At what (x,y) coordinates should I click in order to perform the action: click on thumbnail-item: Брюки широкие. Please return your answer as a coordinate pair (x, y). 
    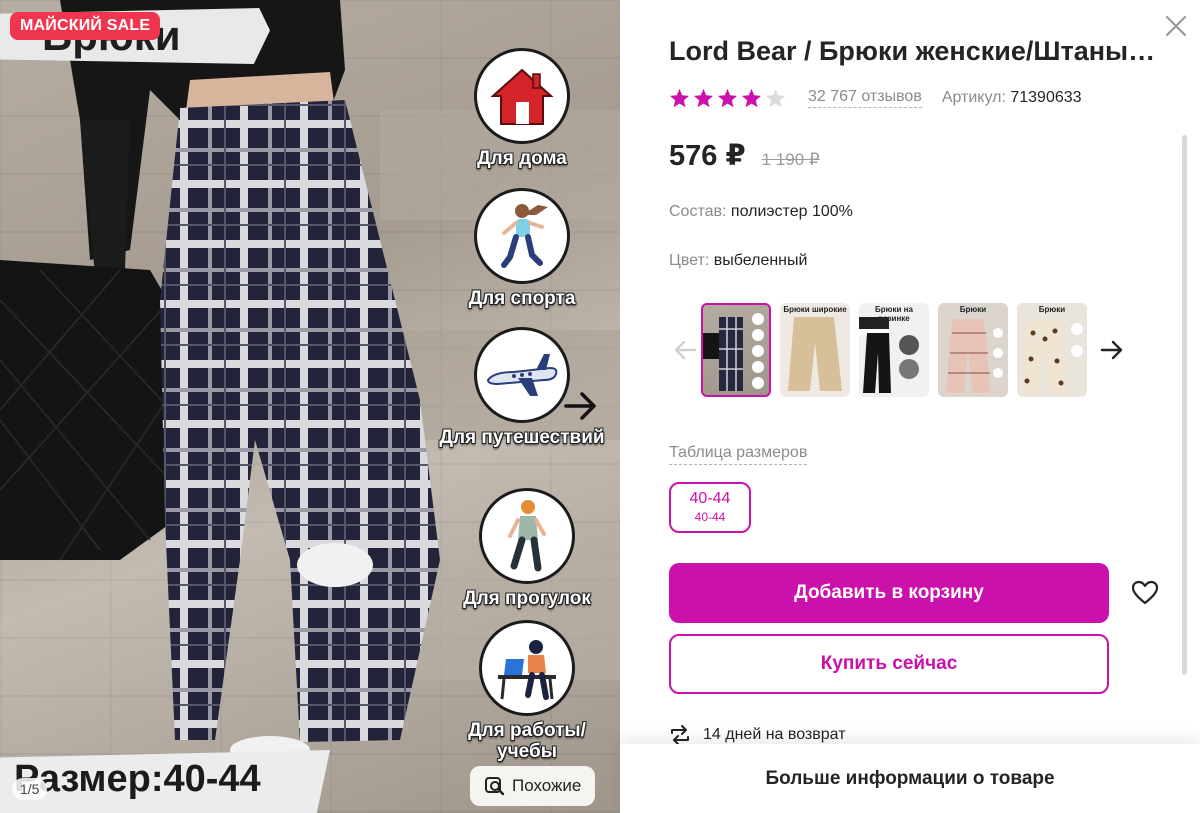
    Looking at the image, I should click on (815, 350).